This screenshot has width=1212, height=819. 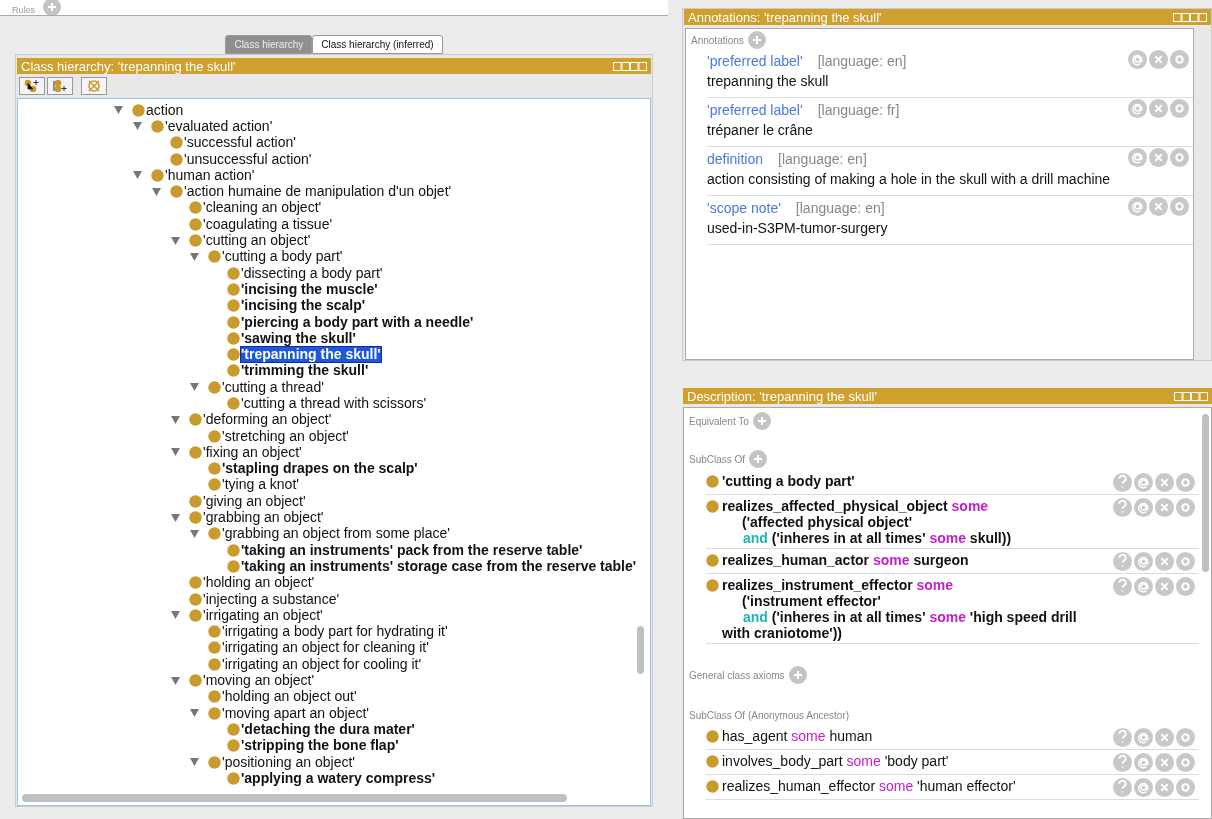 I want to click on tree-item: 'grabbing an object', so click(x=263, y=518).